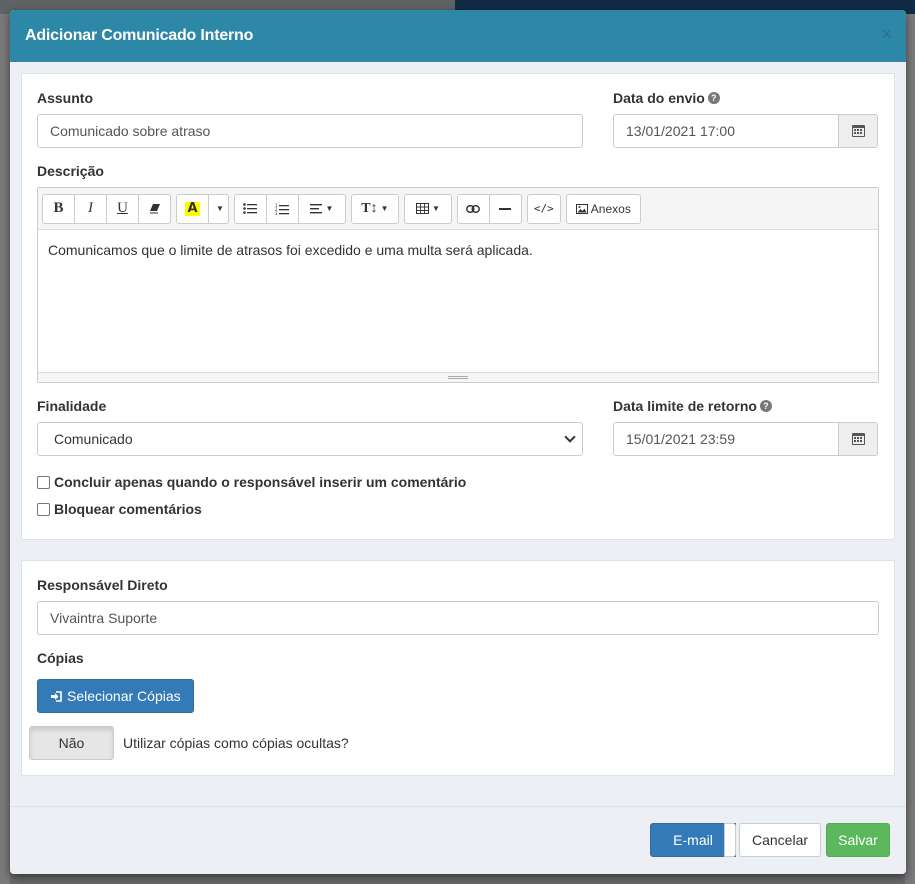  I want to click on block-comments-label: Bloquear comentários, so click(128, 509).